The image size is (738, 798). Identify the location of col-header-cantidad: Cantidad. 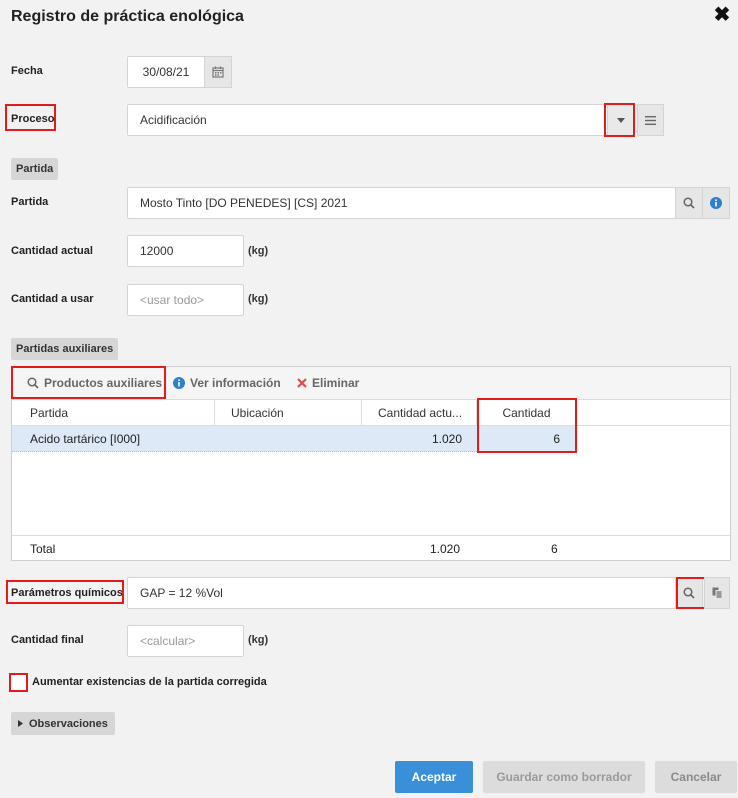
(527, 412).